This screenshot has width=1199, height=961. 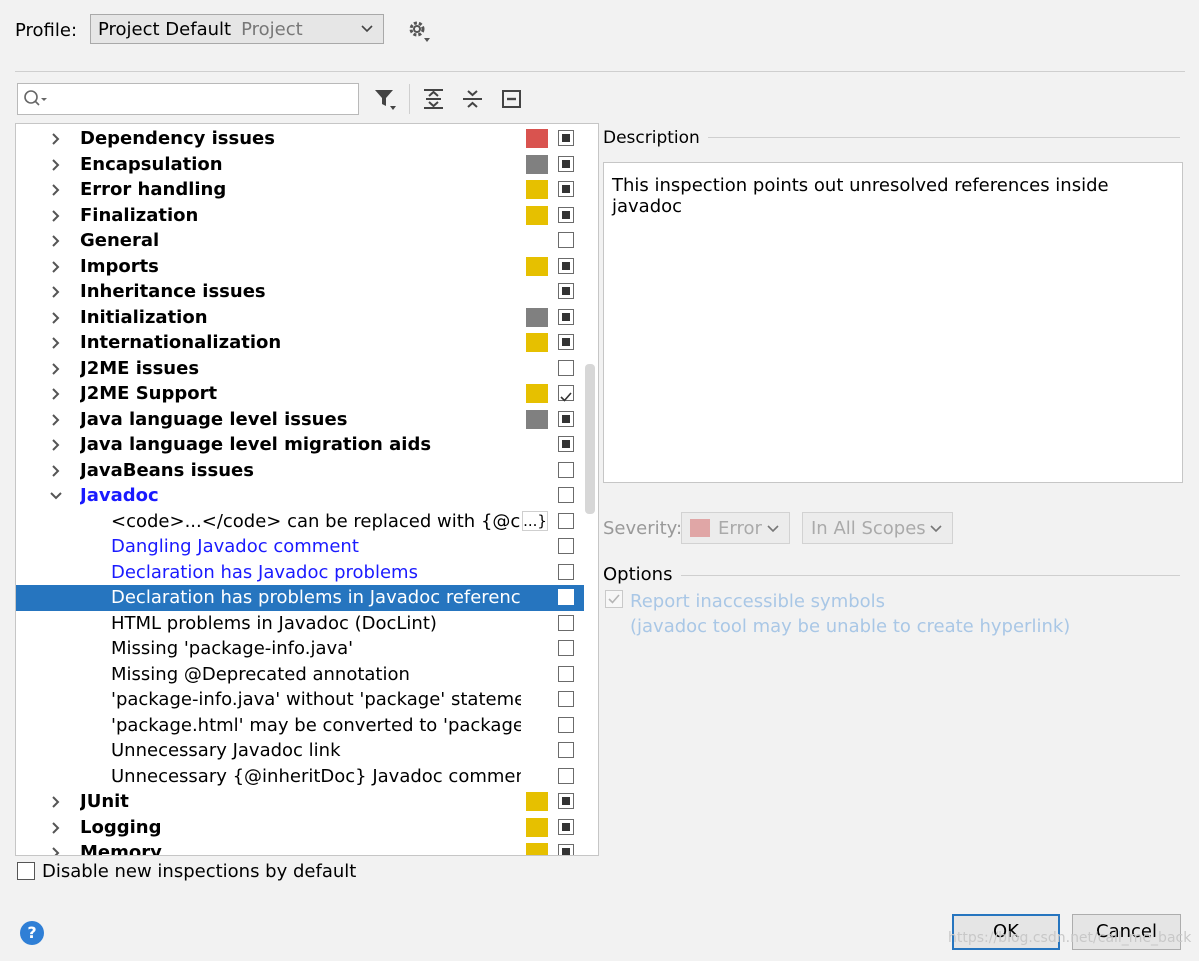 I want to click on report-inaccessible-label: Report inaccessible symbols, so click(x=758, y=601).